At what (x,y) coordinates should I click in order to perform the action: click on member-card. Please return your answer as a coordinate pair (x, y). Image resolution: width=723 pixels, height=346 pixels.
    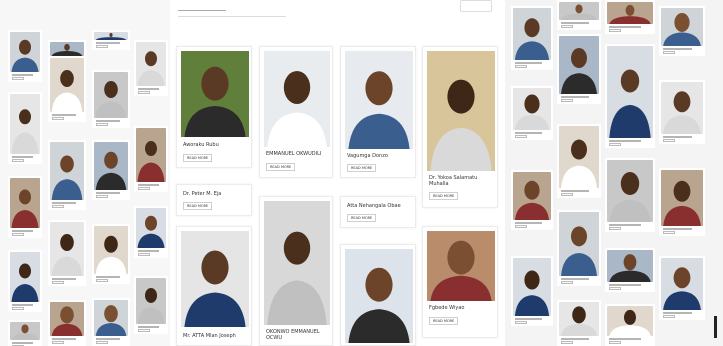
    Looking at the image, I should click on (378, 295).